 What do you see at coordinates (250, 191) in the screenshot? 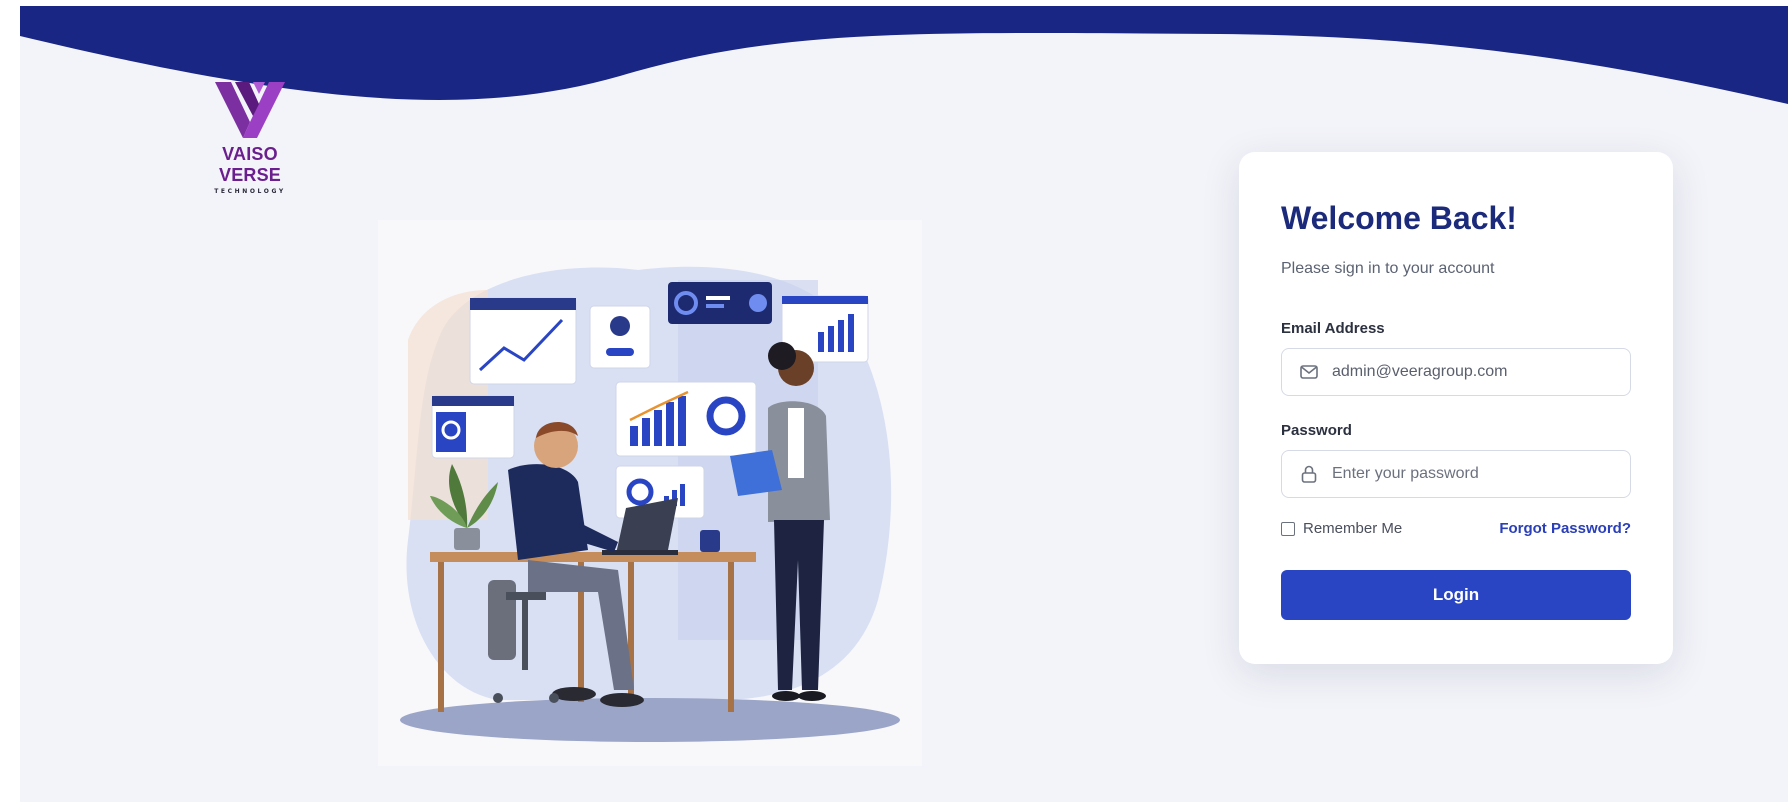
I see `brand-tagline: TECHNOLOGY` at bounding box center [250, 191].